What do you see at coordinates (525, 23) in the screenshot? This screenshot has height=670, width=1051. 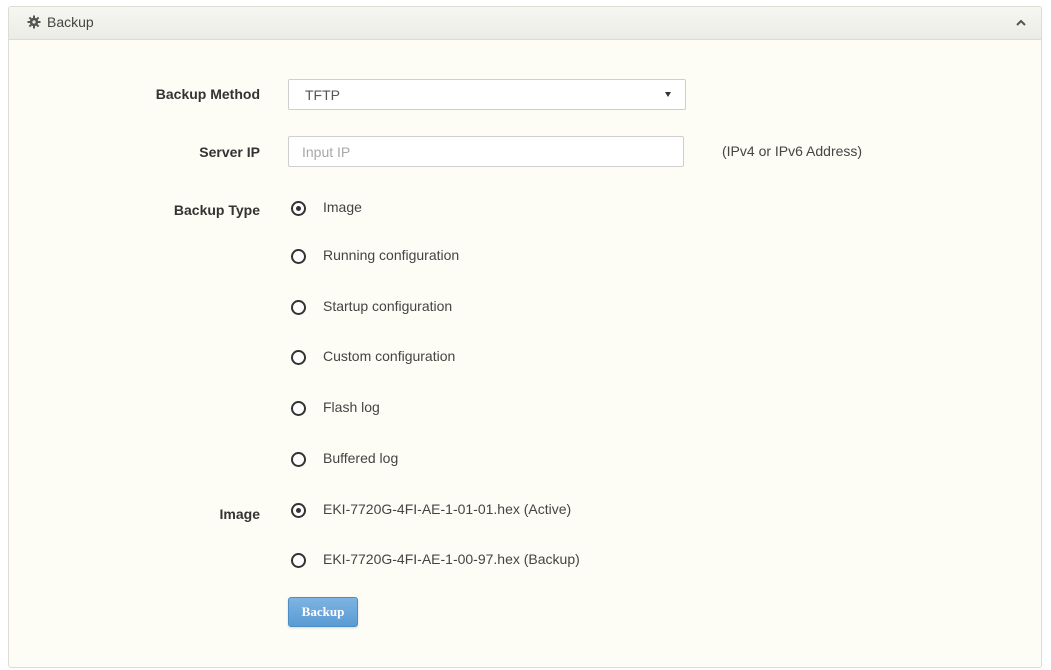 I see `panel-header: Backup` at bounding box center [525, 23].